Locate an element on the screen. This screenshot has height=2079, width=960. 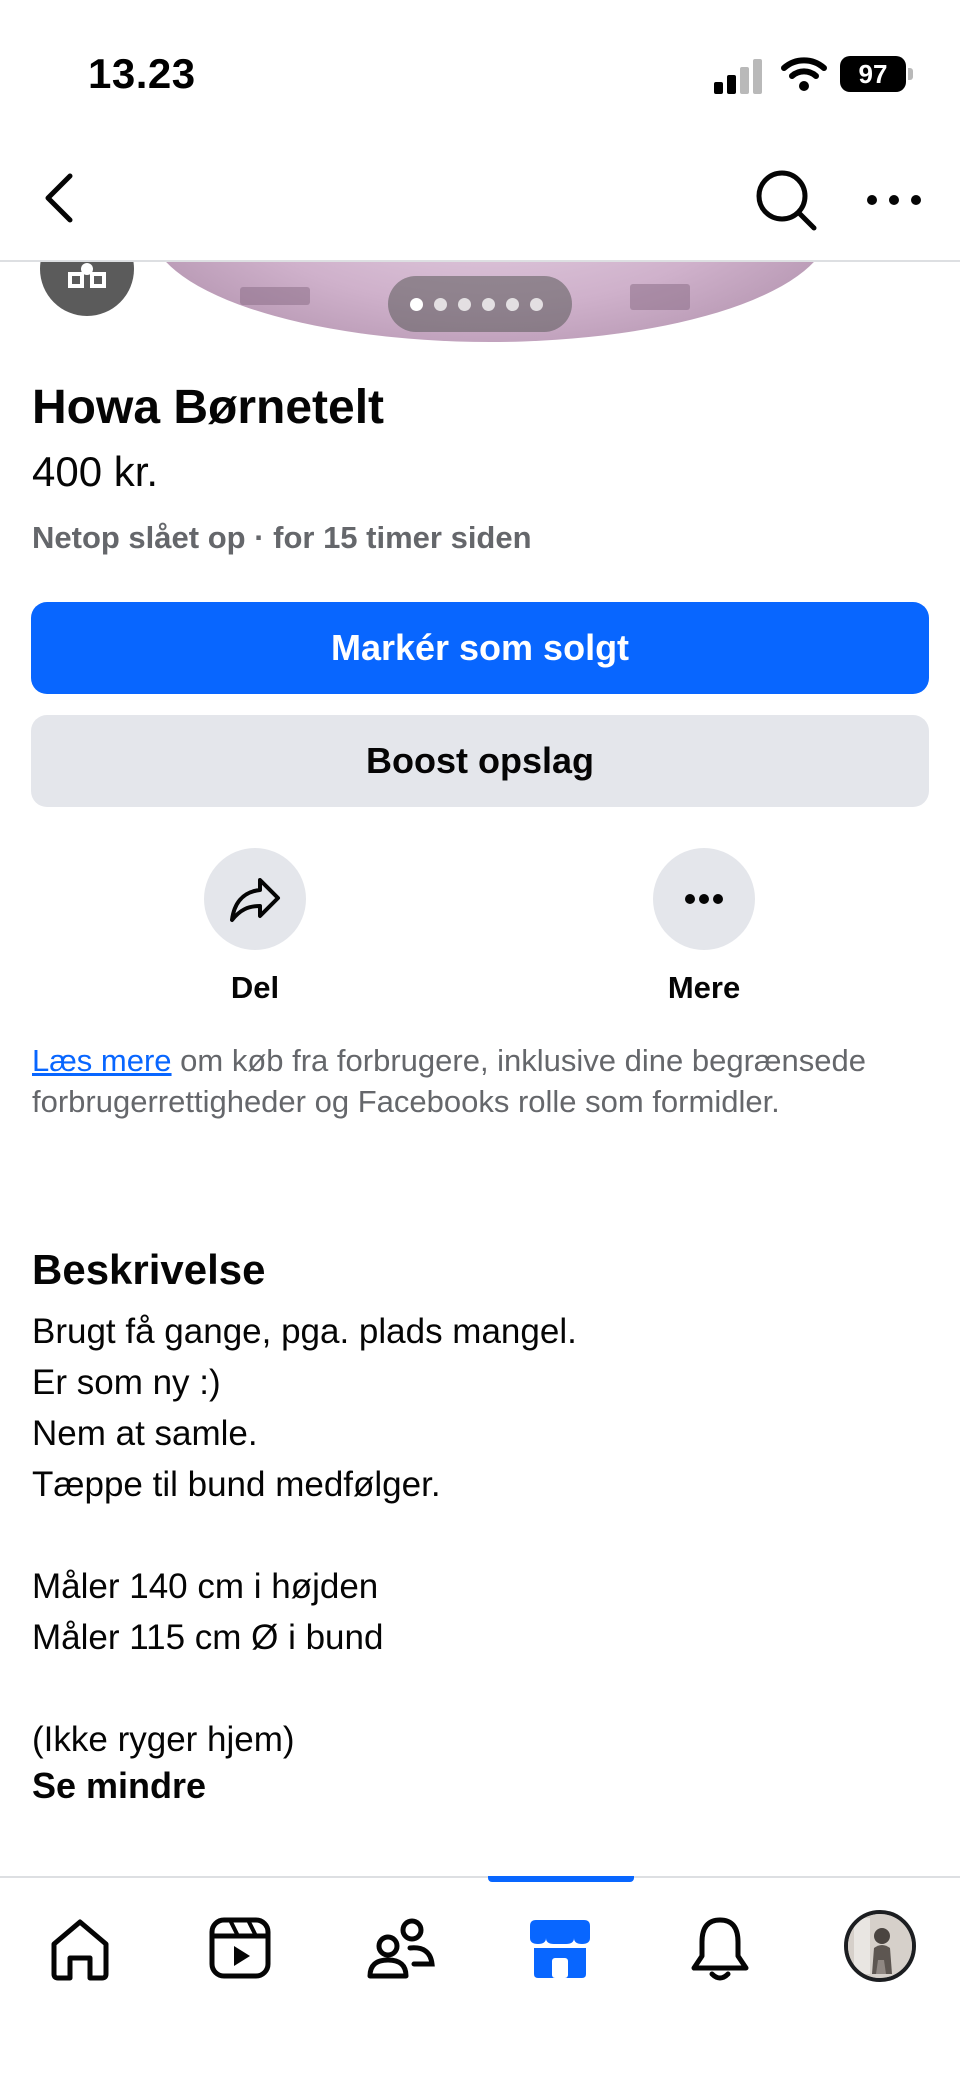
description-line: Tæppe til bund medfølger. is located at coordinates (236, 1484).